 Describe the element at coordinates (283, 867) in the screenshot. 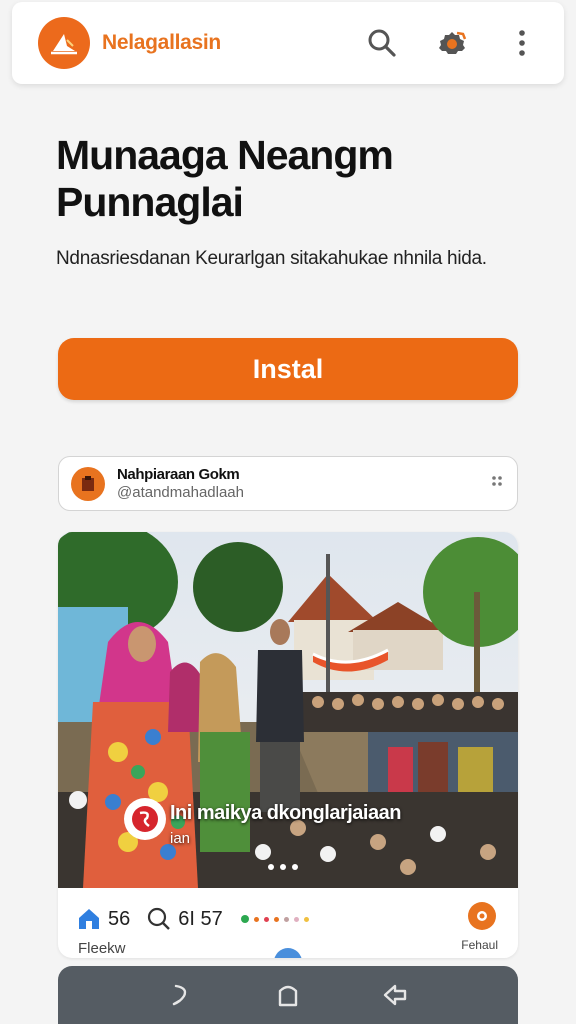

I see `carousel-indicator` at that location.